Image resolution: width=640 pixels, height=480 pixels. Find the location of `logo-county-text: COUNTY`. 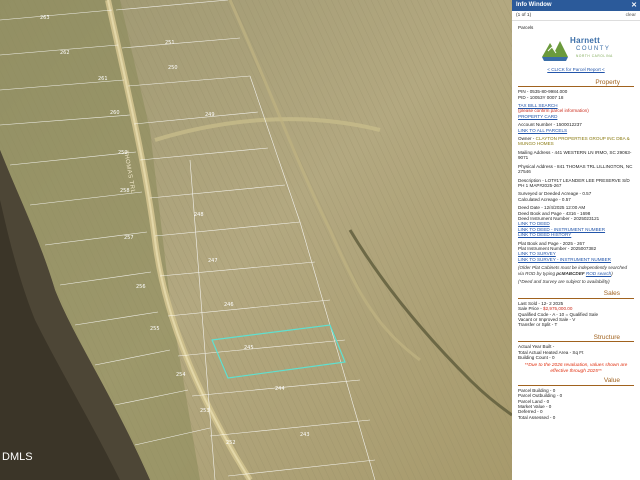

logo-county-text: COUNTY is located at coordinates (593, 49).